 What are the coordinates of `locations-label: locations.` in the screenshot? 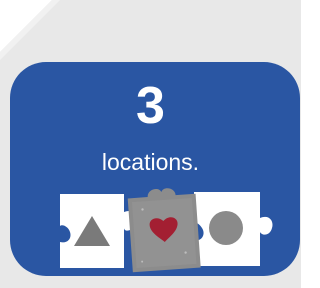 It's located at (150, 162).